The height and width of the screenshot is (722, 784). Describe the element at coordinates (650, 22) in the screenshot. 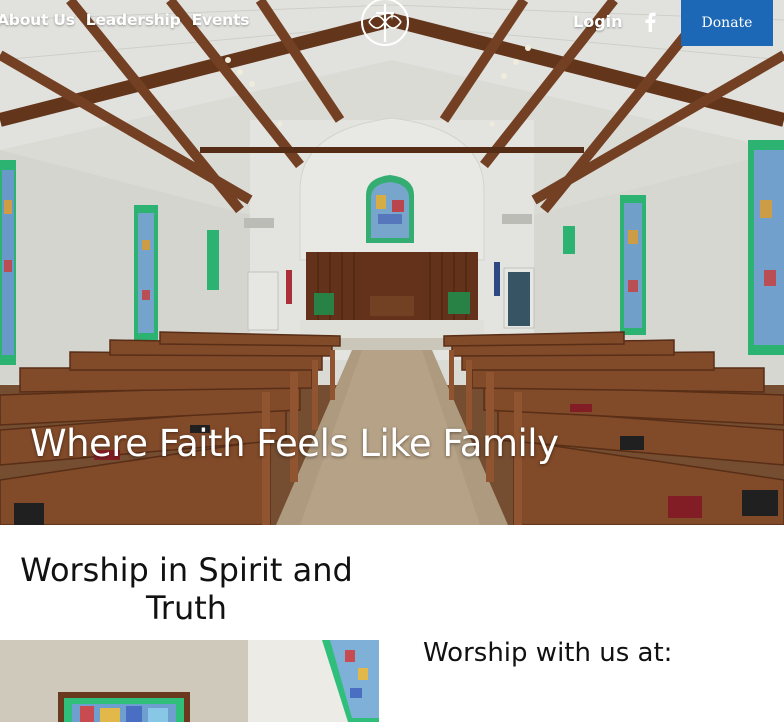

I see `facebook-icon` at that location.